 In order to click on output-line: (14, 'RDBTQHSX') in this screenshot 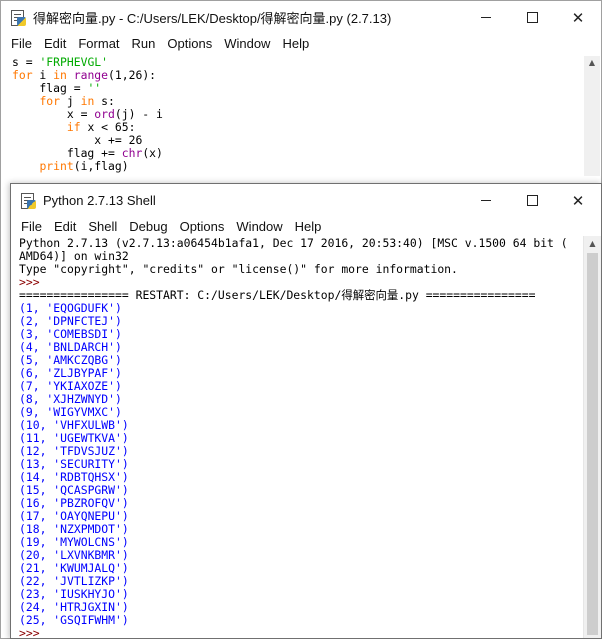, I will do `click(74, 477)`.